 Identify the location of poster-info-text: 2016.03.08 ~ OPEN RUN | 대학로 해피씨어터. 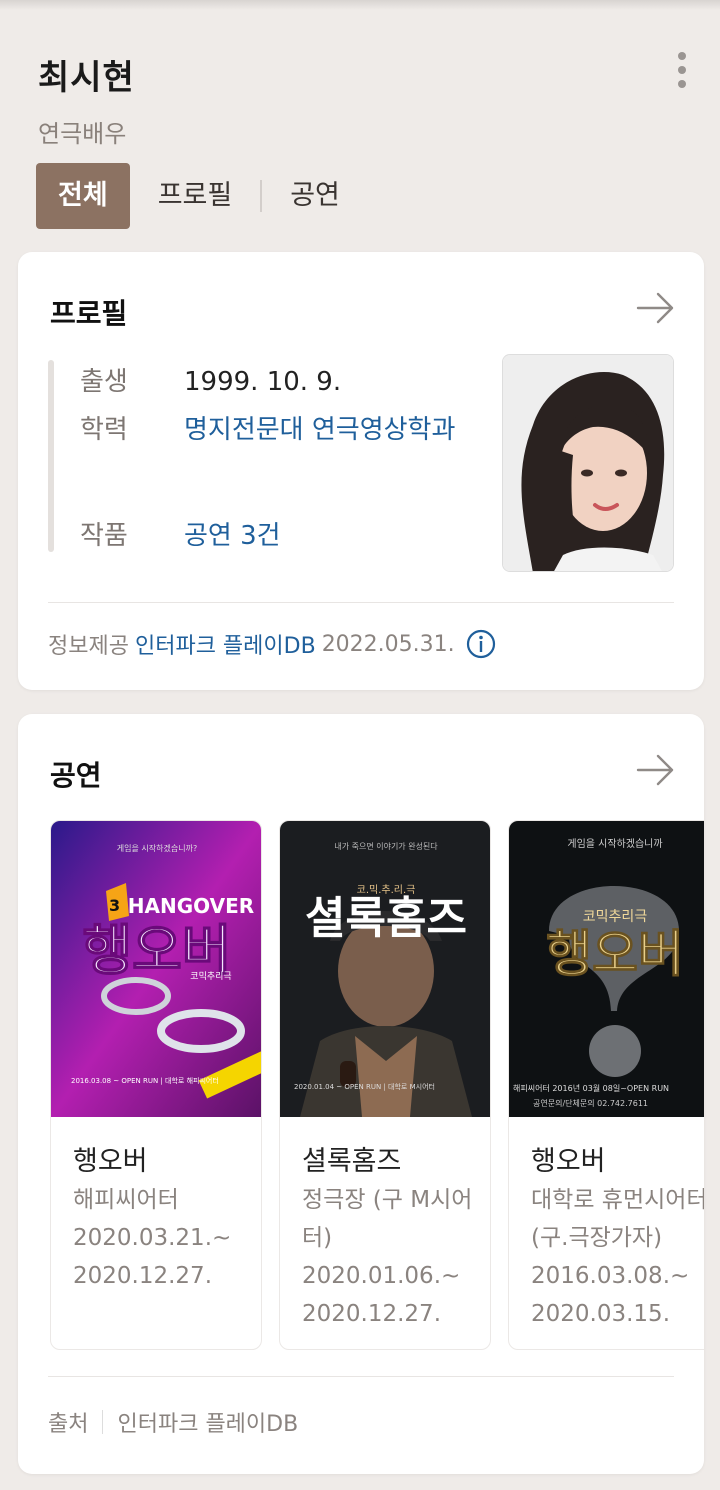
(145, 1080).